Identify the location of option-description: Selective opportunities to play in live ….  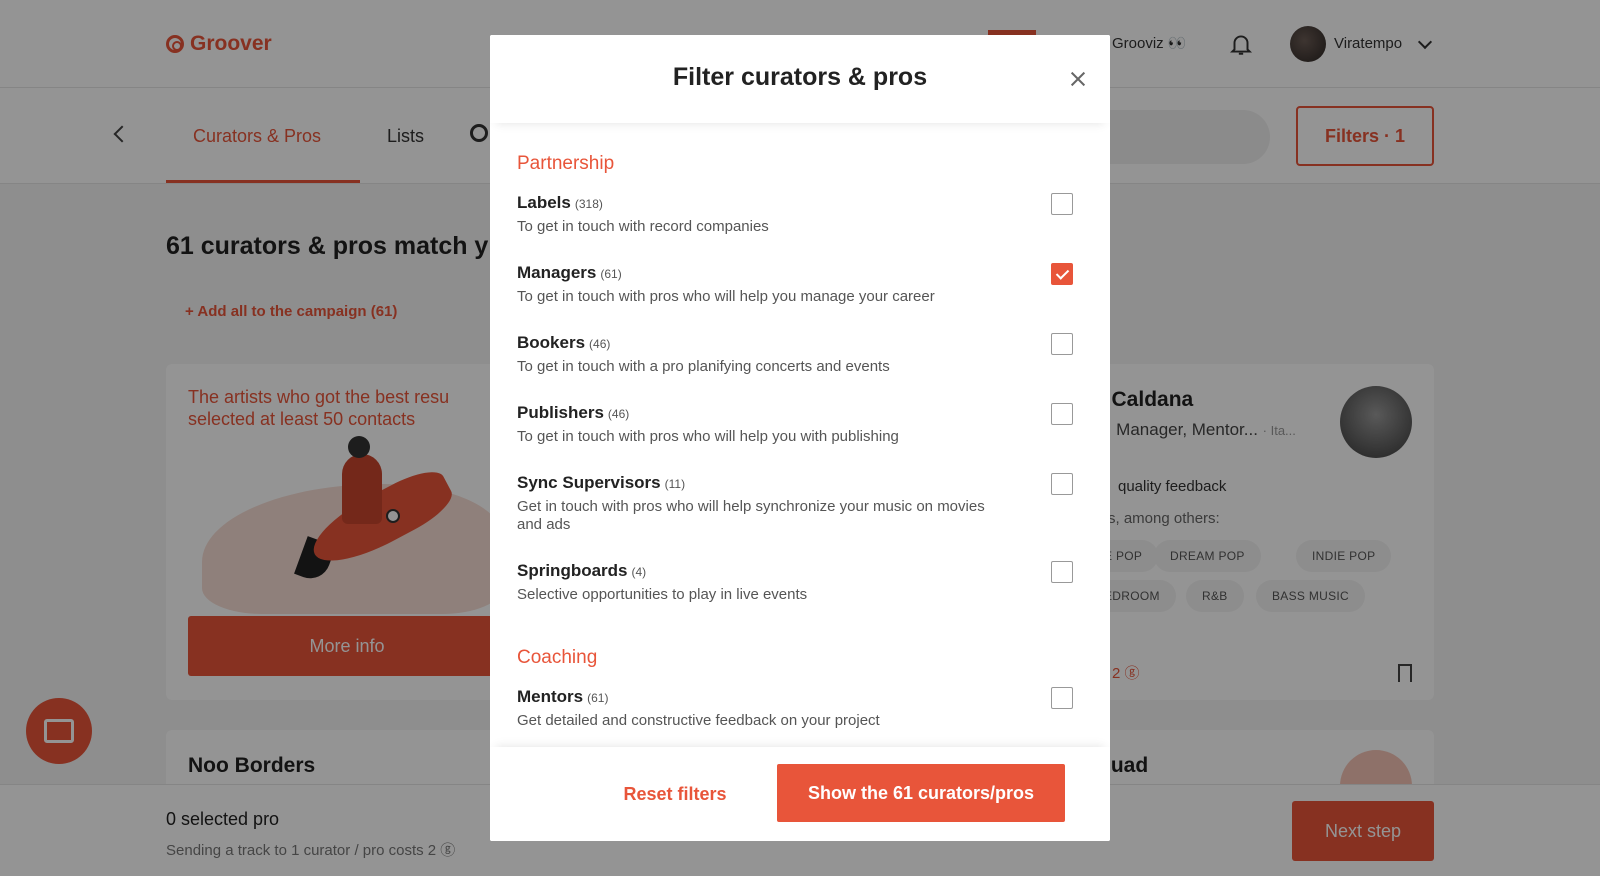
(662, 594).